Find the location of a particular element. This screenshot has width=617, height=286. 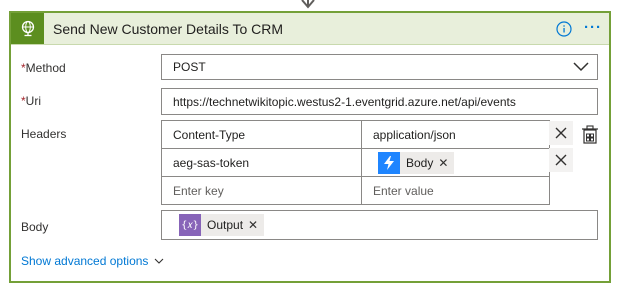

token-label: Body is located at coordinates (420, 162).